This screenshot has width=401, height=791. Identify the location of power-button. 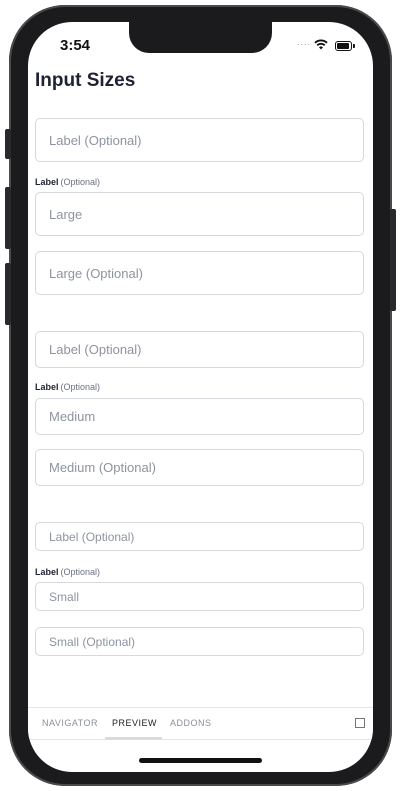
(393, 260).